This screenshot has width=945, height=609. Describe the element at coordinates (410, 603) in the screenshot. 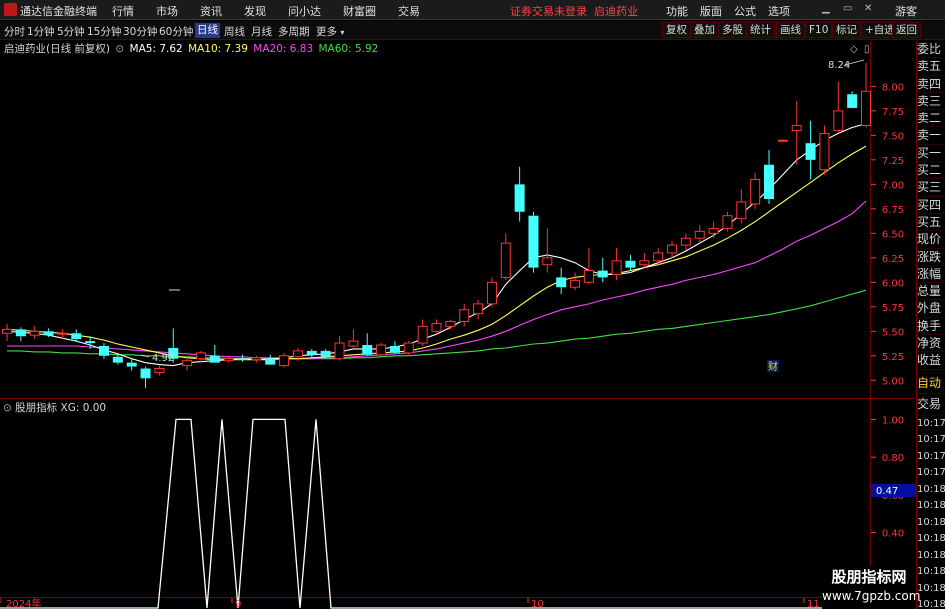

I see `date-axis: 2024年 9 10 11` at that location.